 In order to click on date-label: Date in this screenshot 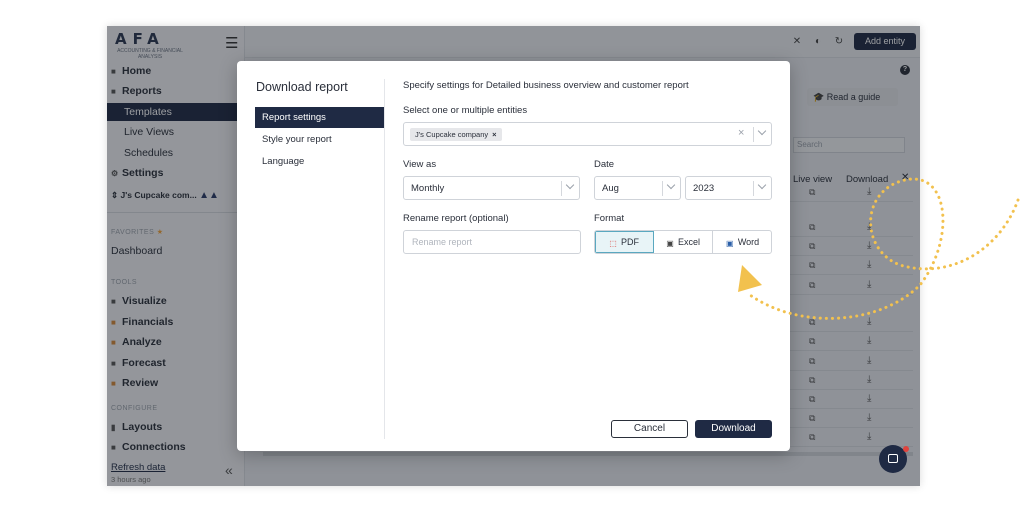, I will do `click(604, 164)`.